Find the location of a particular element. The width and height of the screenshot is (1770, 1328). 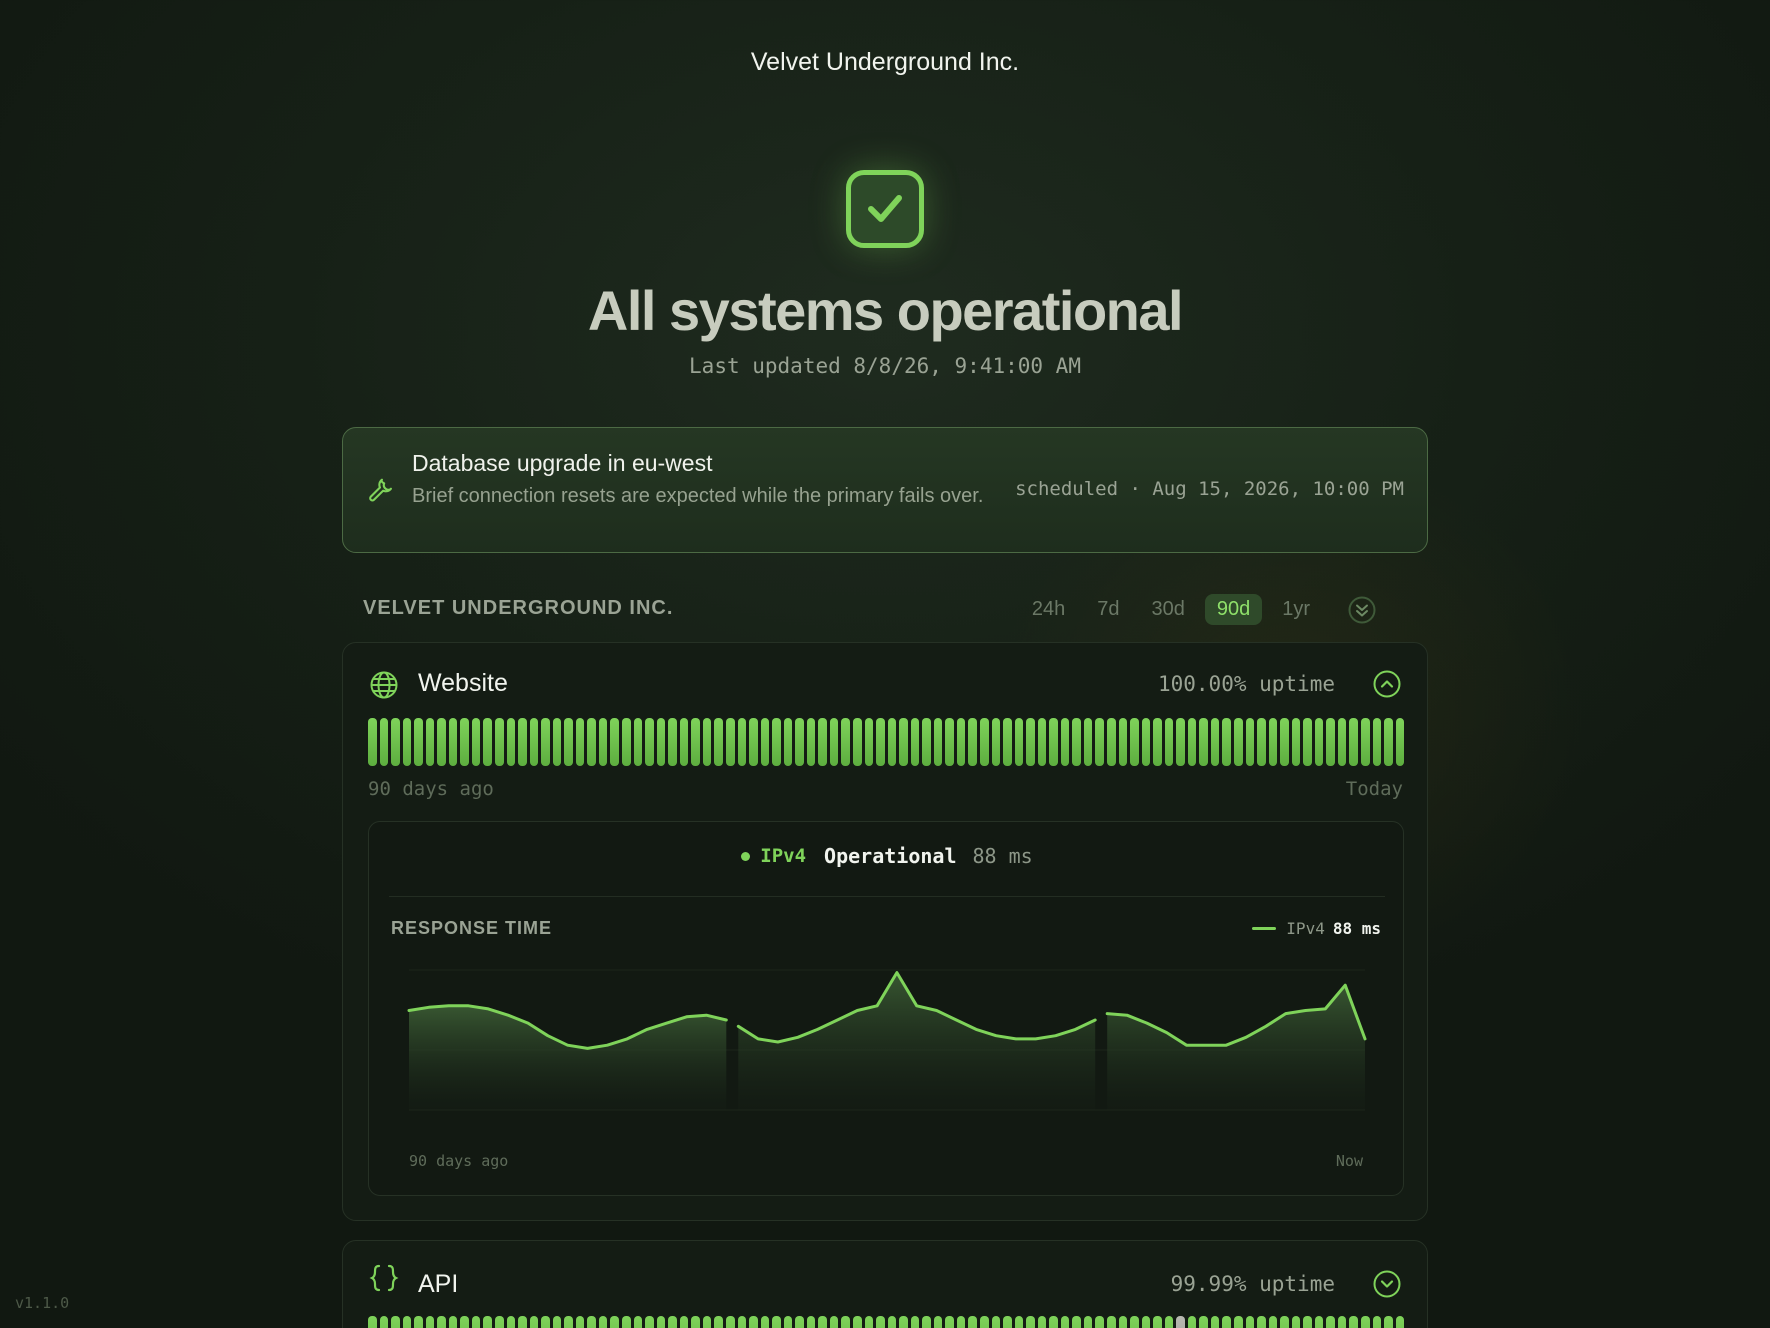

range-24h: 24h is located at coordinates (1048, 609).